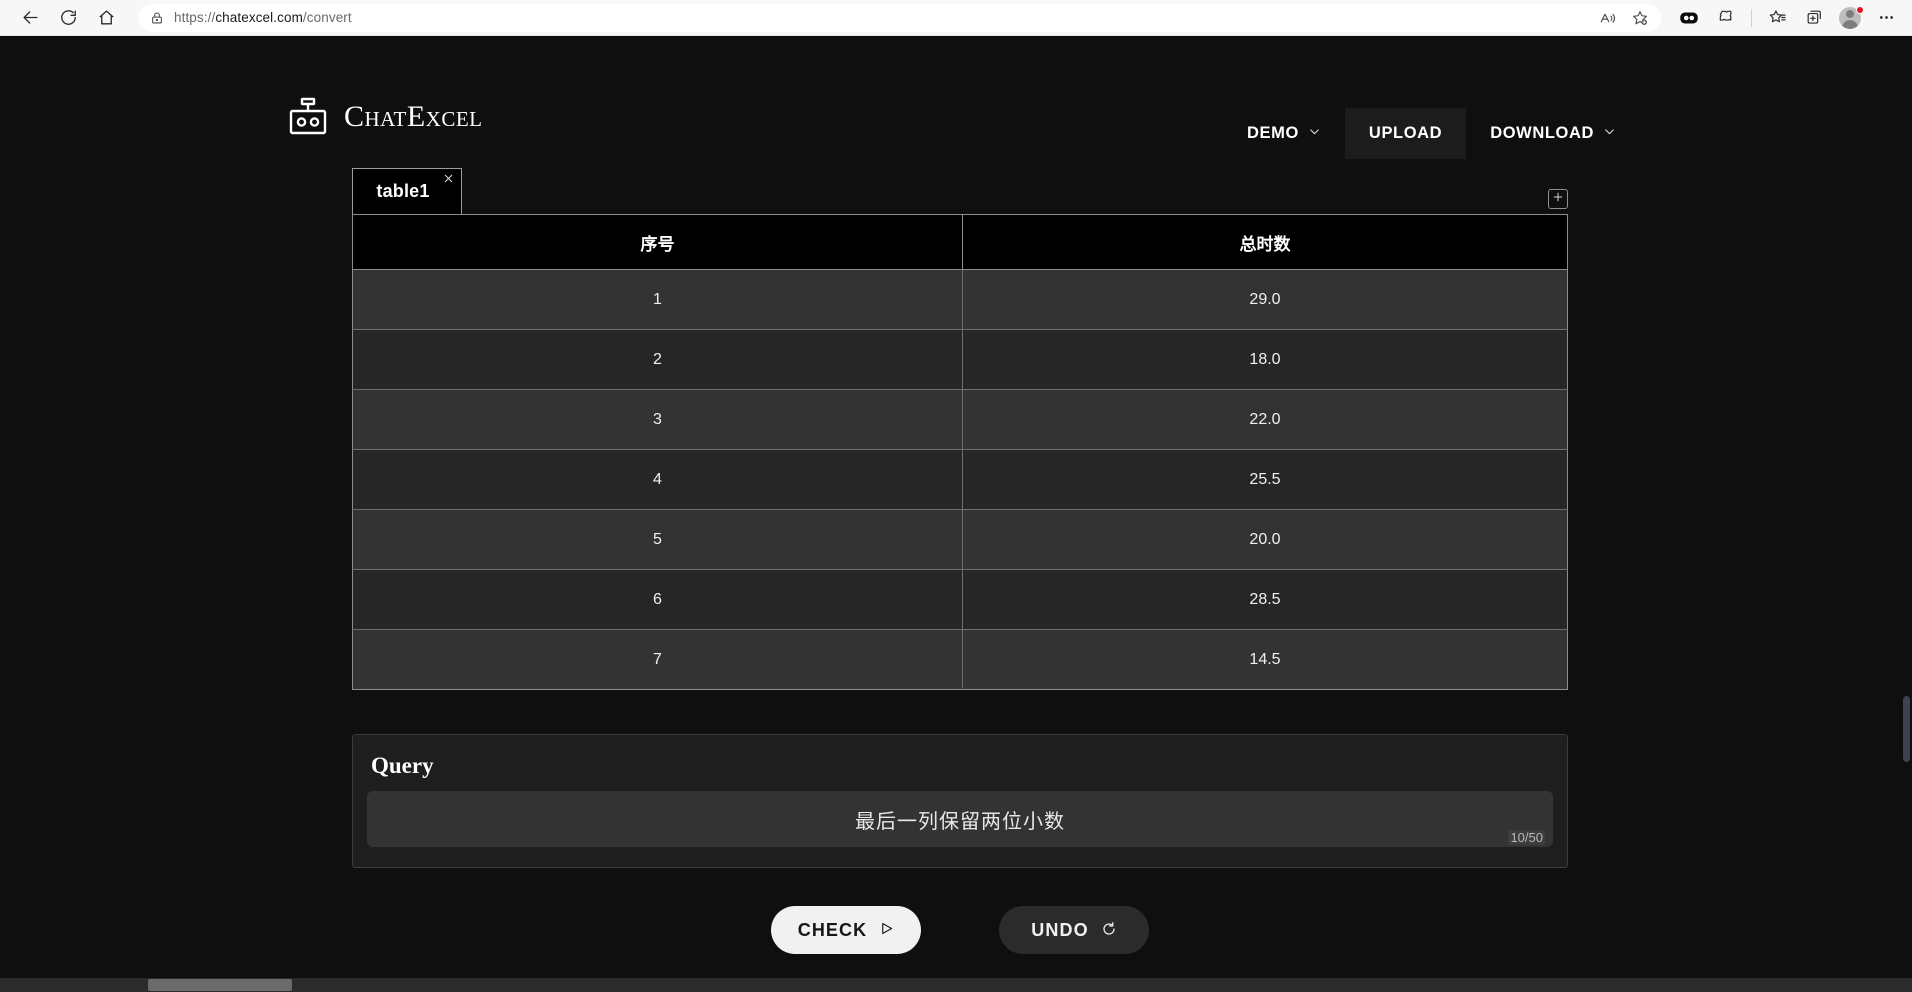 This screenshot has width=1912, height=992. What do you see at coordinates (1814, 18) in the screenshot?
I see `collections-icon` at bounding box center [1814, 18].